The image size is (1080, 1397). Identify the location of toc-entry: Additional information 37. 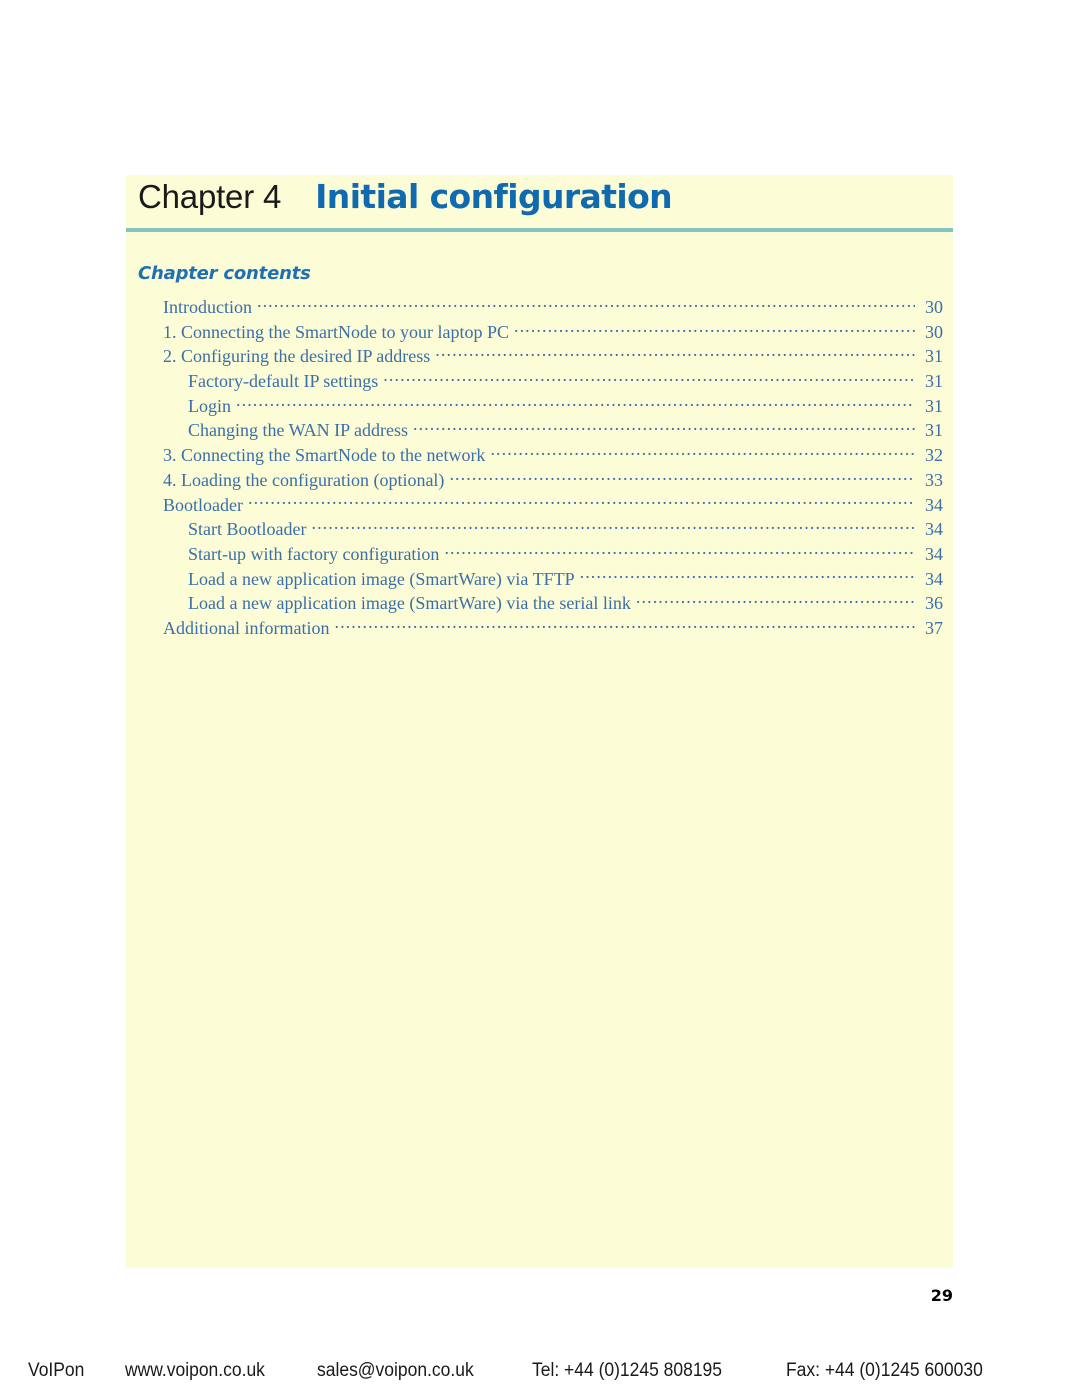
(539, 628).